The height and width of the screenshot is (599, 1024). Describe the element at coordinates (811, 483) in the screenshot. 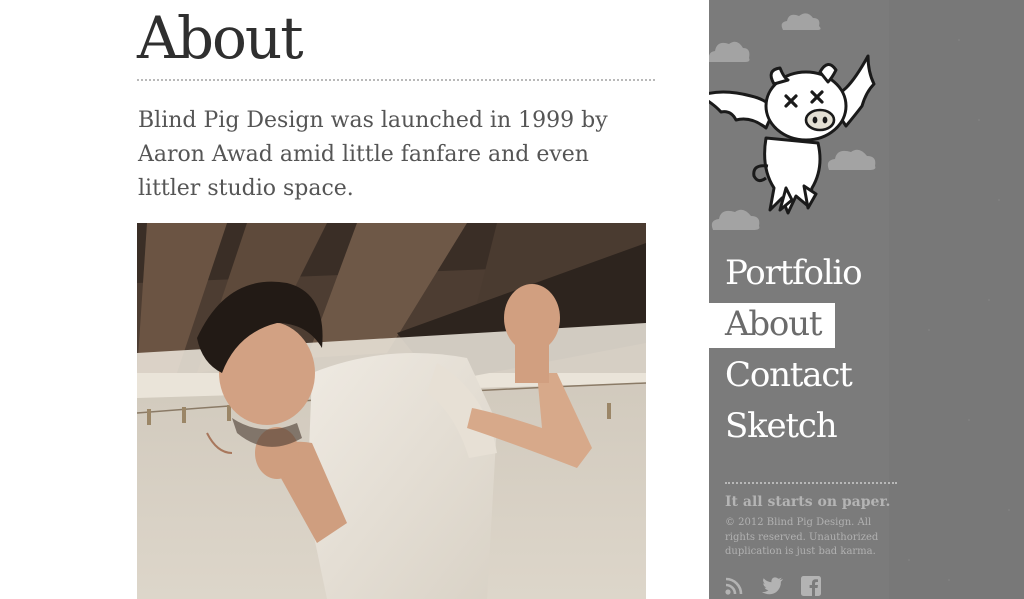

I see `sidebar-divider` at that location.